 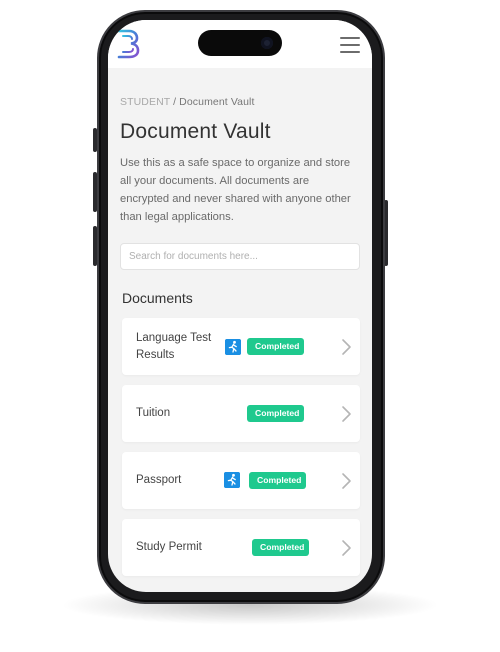 I want to click on app-header, so click(x=240, y=44).